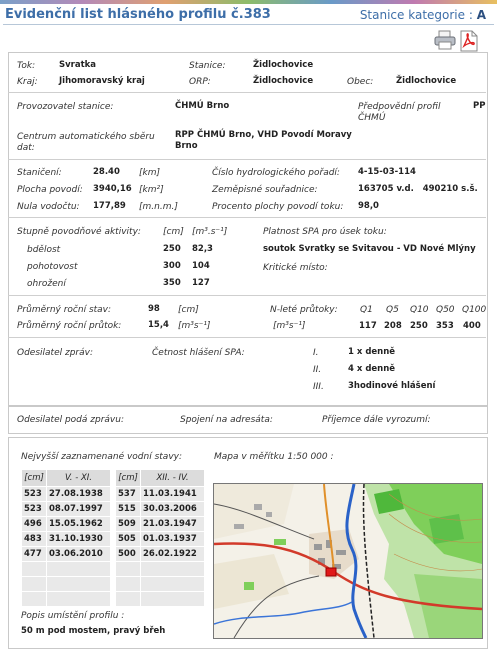  What do you see at coordinates (276, 173) in the screenshot?
I see `cislo-label: Číslo hydrologického pořadí:` at bounding box center [276, 173].